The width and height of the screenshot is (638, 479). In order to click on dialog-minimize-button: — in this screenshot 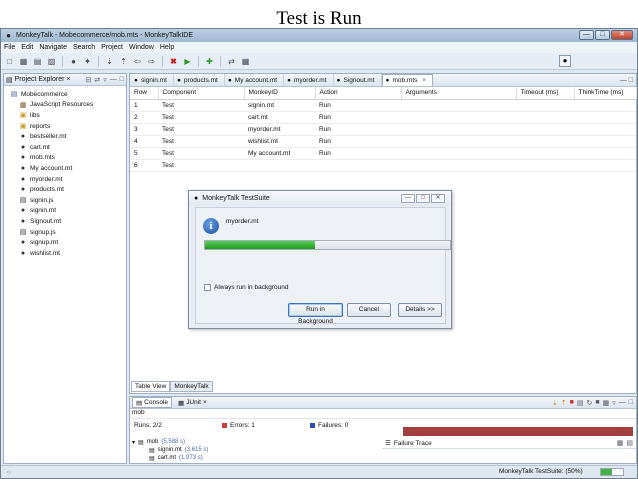, I will do `click(408, 198)`.